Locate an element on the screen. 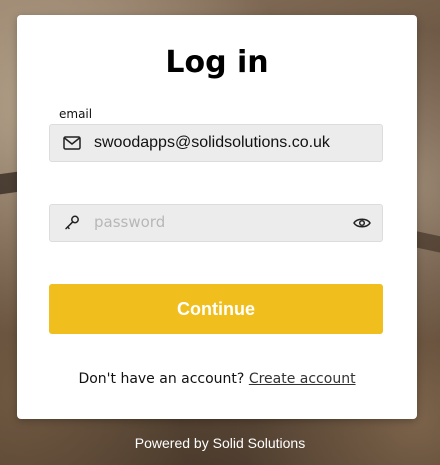 This screenshot has height=465, width=440. continue-button: Continue is located at coordinates (216, 309).